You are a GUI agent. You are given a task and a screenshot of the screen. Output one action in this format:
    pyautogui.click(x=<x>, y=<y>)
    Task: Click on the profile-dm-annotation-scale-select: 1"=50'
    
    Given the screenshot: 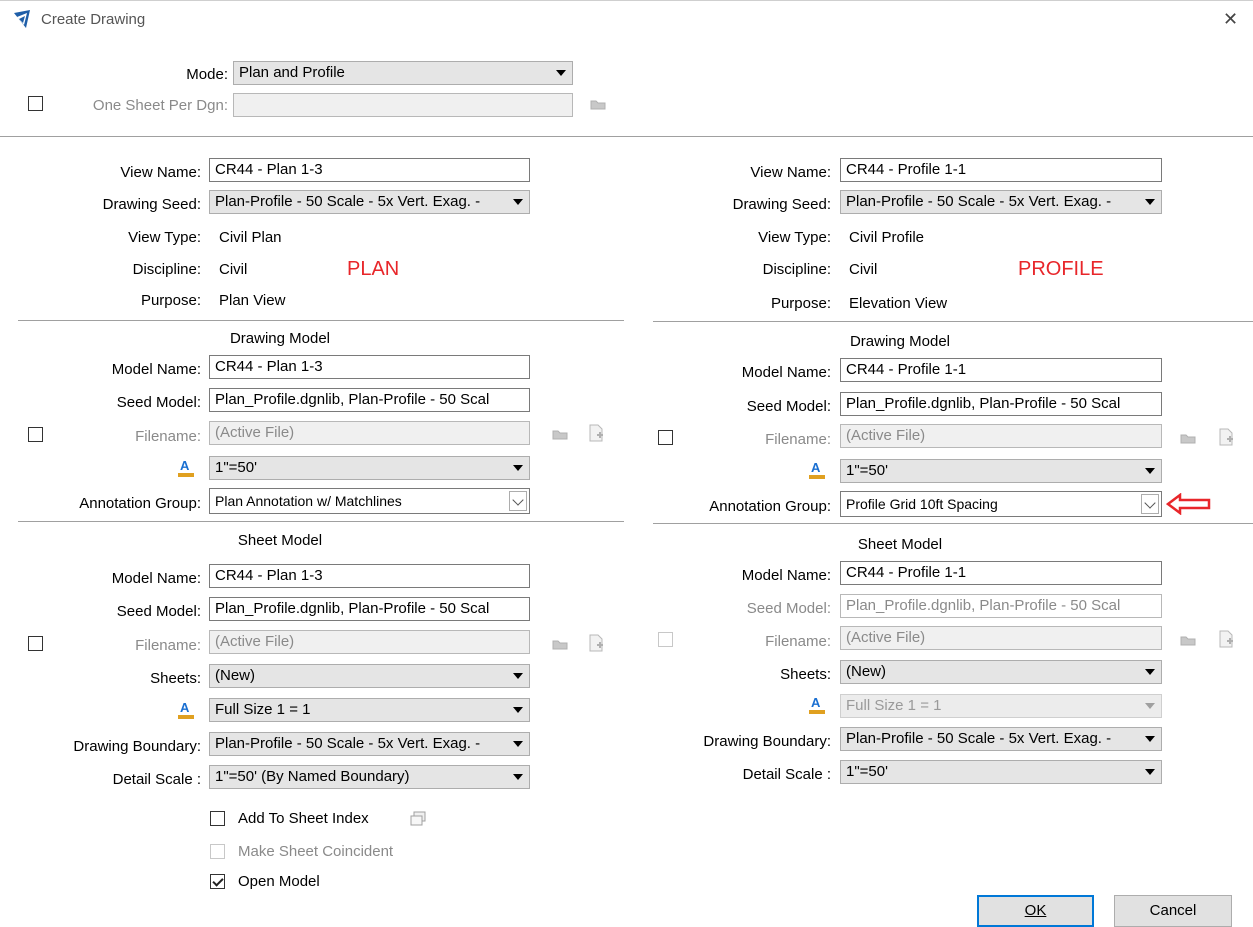 What is the action you would take?
    pyautogui.click(x=1001, y=471)
    